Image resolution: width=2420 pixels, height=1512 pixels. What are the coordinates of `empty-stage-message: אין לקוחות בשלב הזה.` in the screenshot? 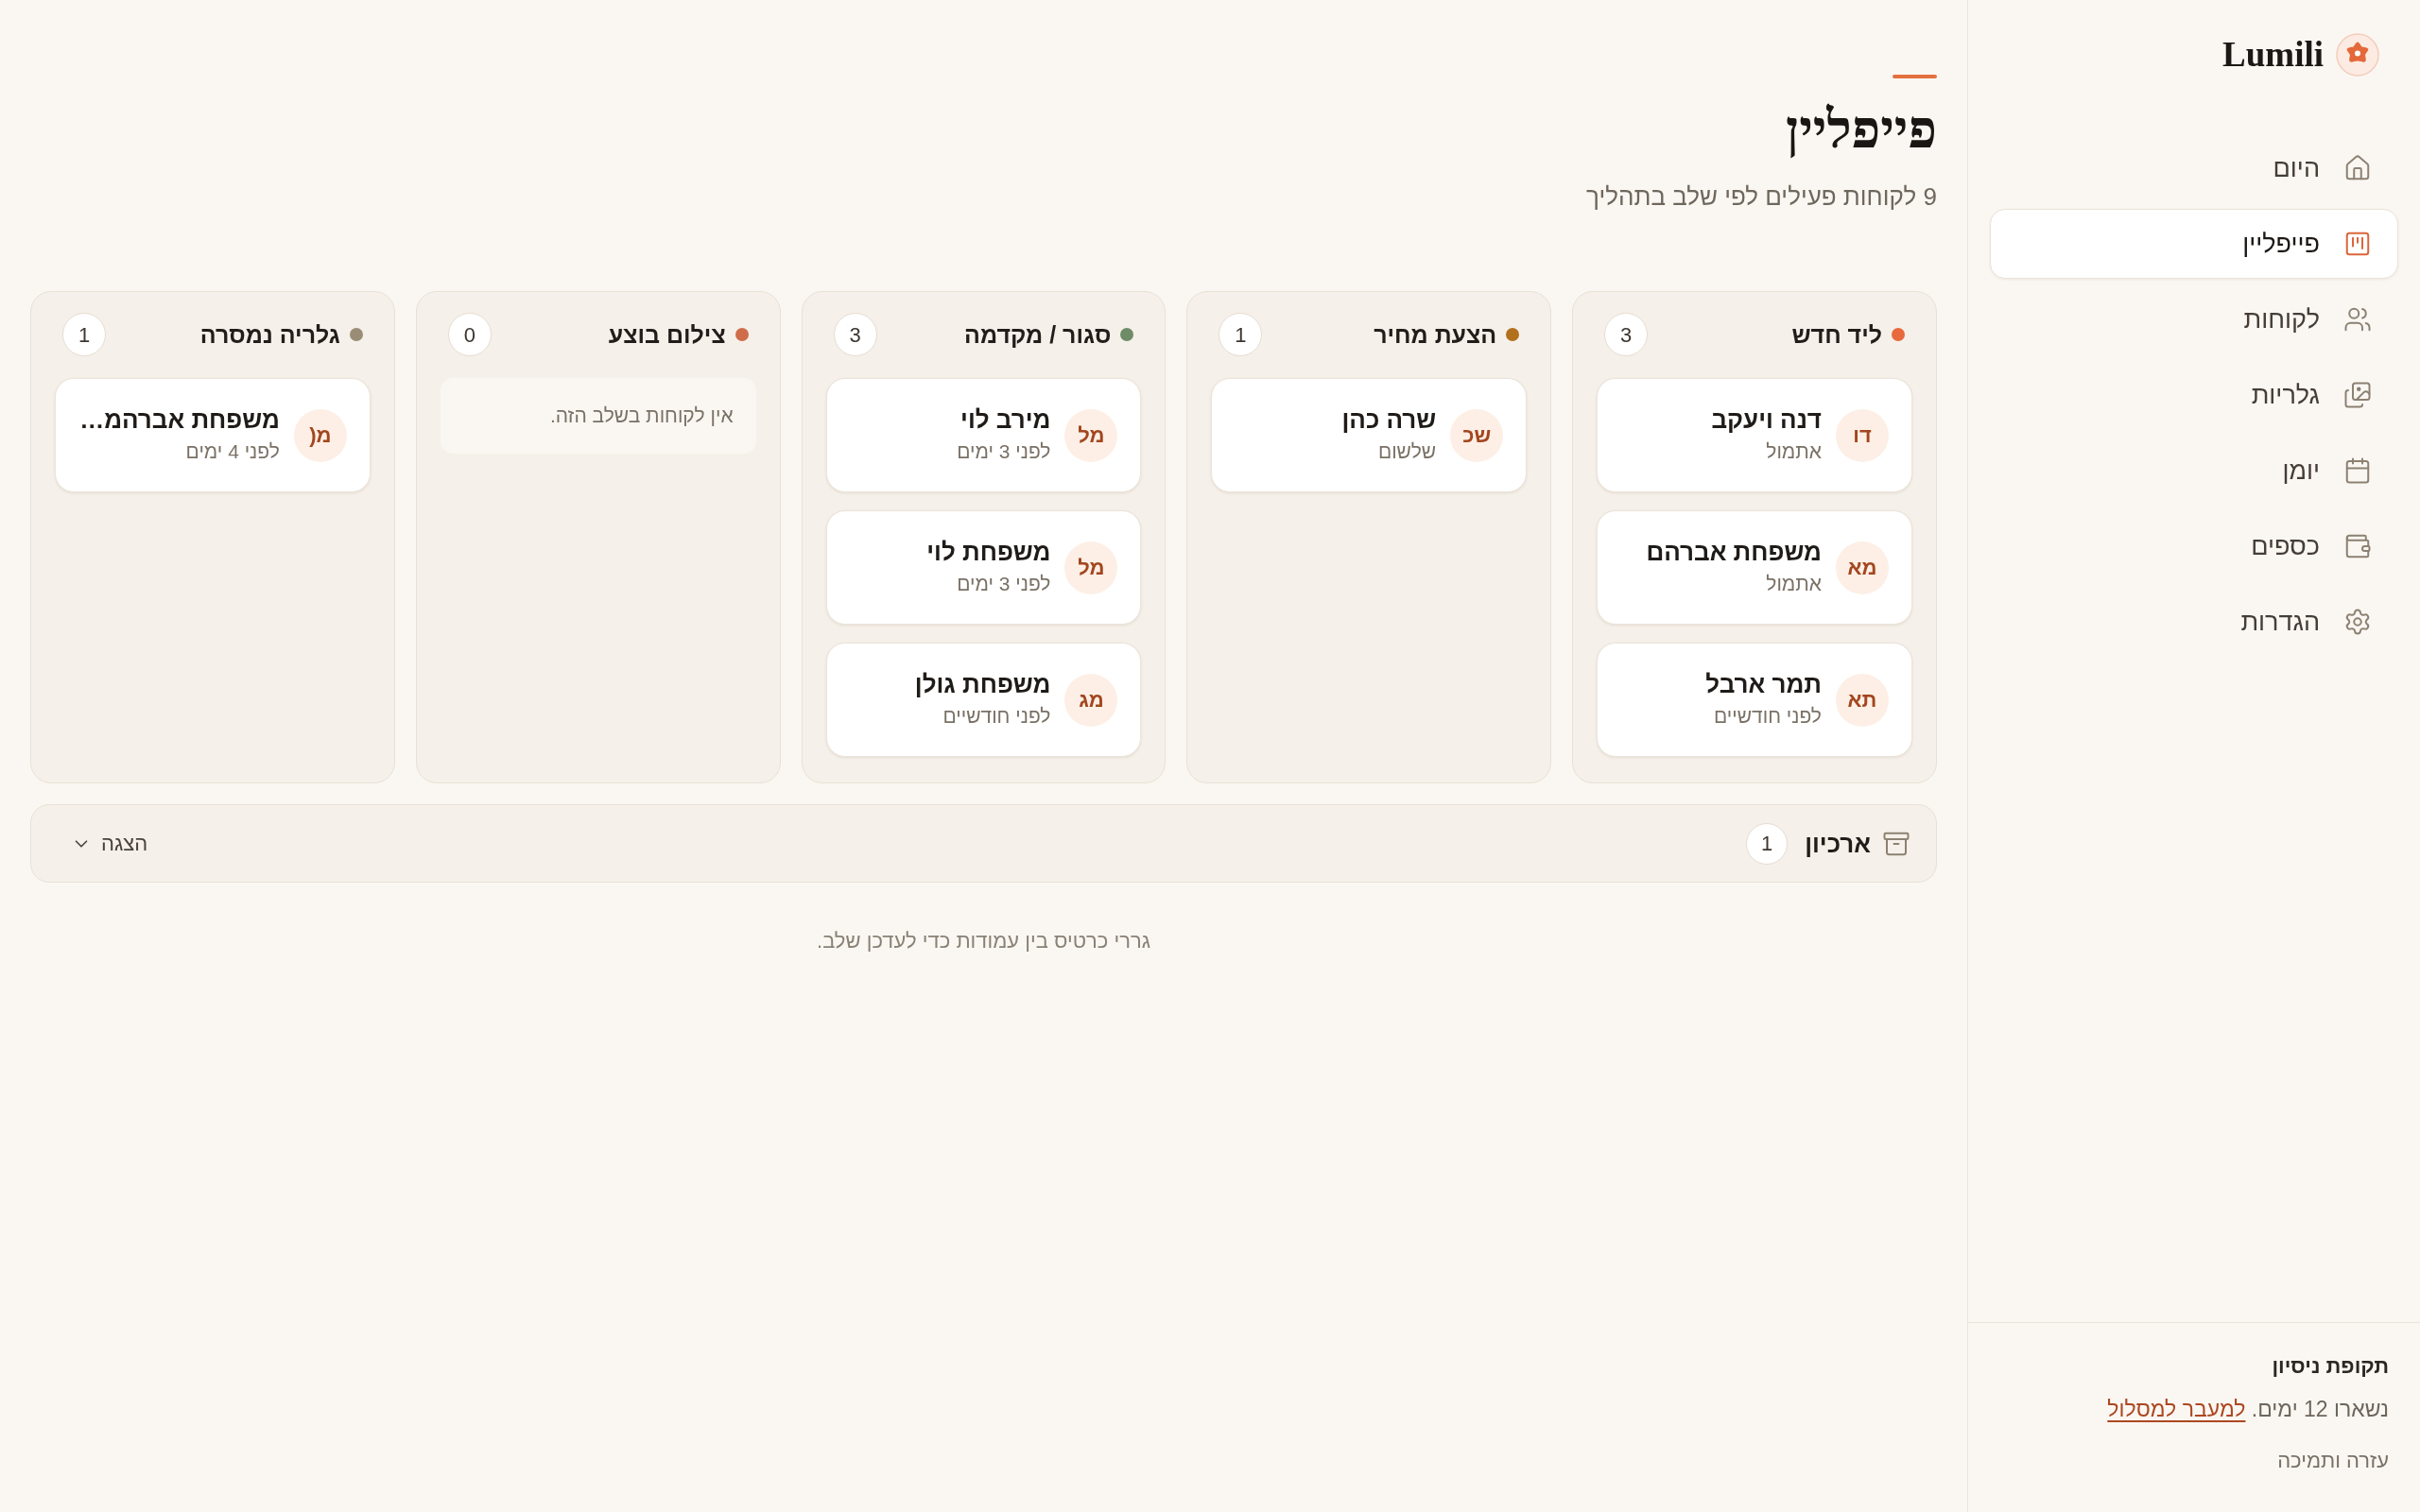 It's located at (598, 416).